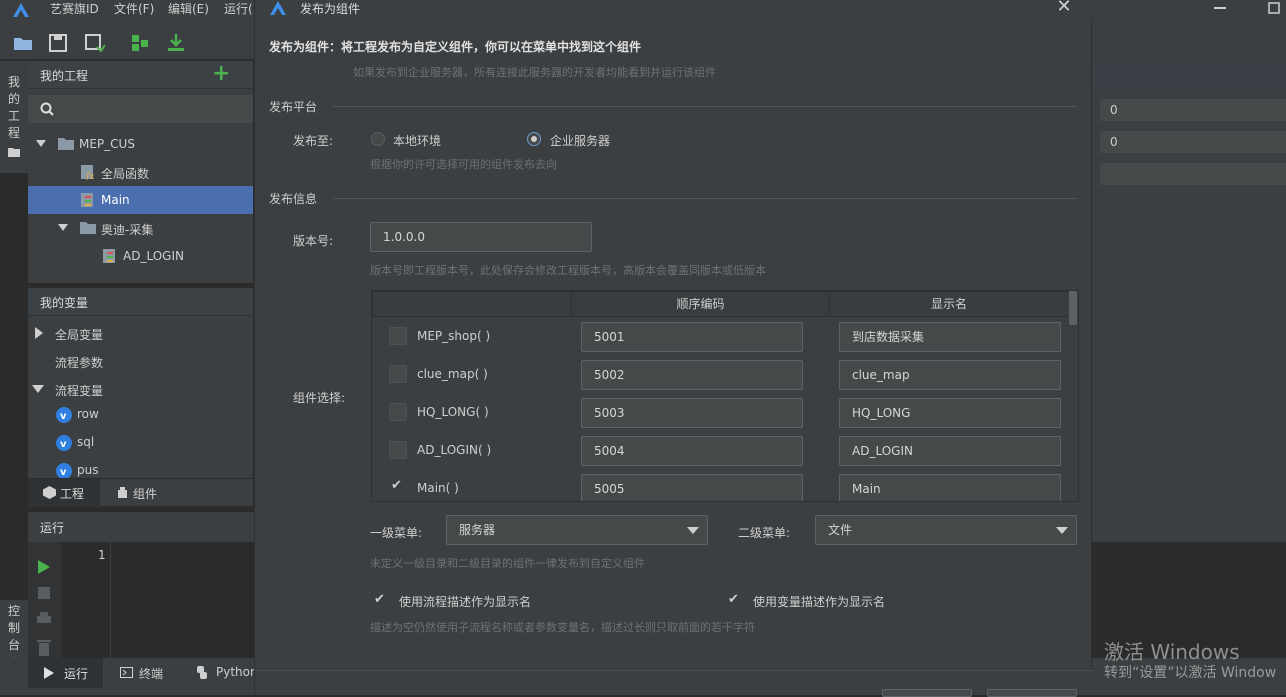  What do you see at coordinates (580, 140) in the screenshot?
I see `radio-server-label: 企业服务器` at bounding box center [580, 140].